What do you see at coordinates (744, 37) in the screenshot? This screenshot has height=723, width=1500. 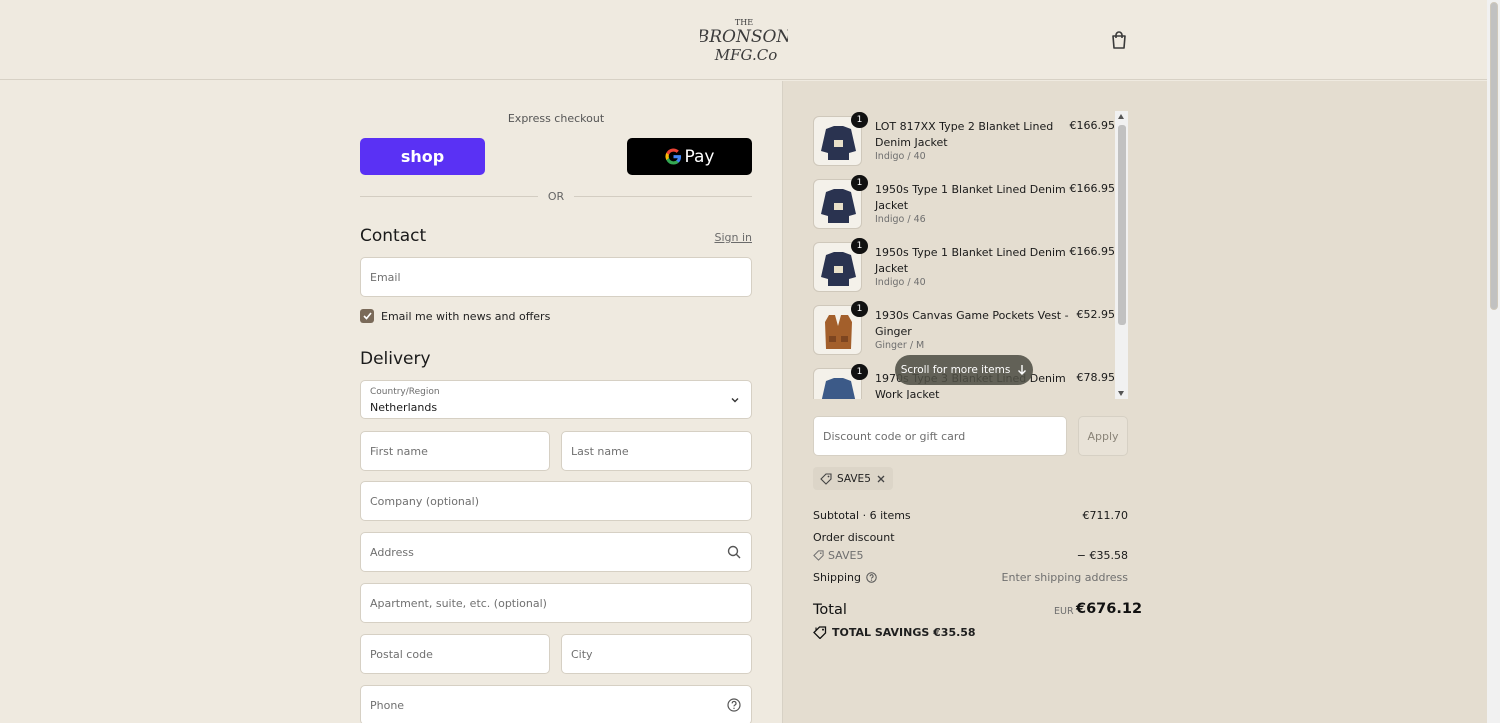 I see `logo-text-2: BRONSON` at bounding box center [744, 37].